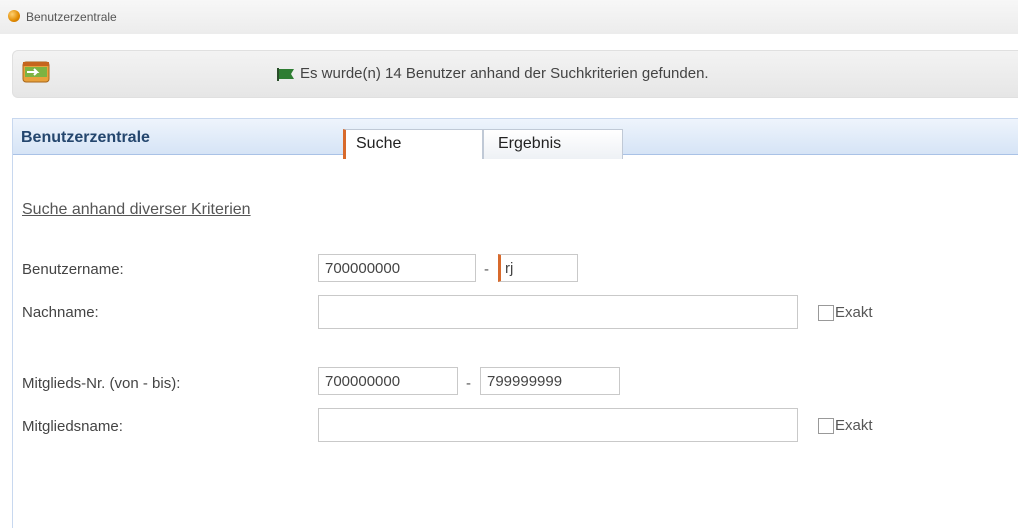 The height and width of the screenshot is (528, 1018). I want to click on flag-icon, so click(285, 74).